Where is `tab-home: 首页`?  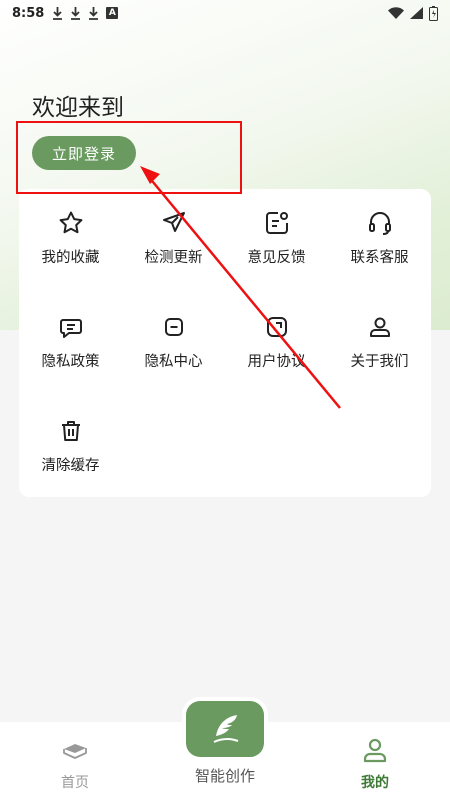 tab-home: 首页 is located at coordinates (75, 761).